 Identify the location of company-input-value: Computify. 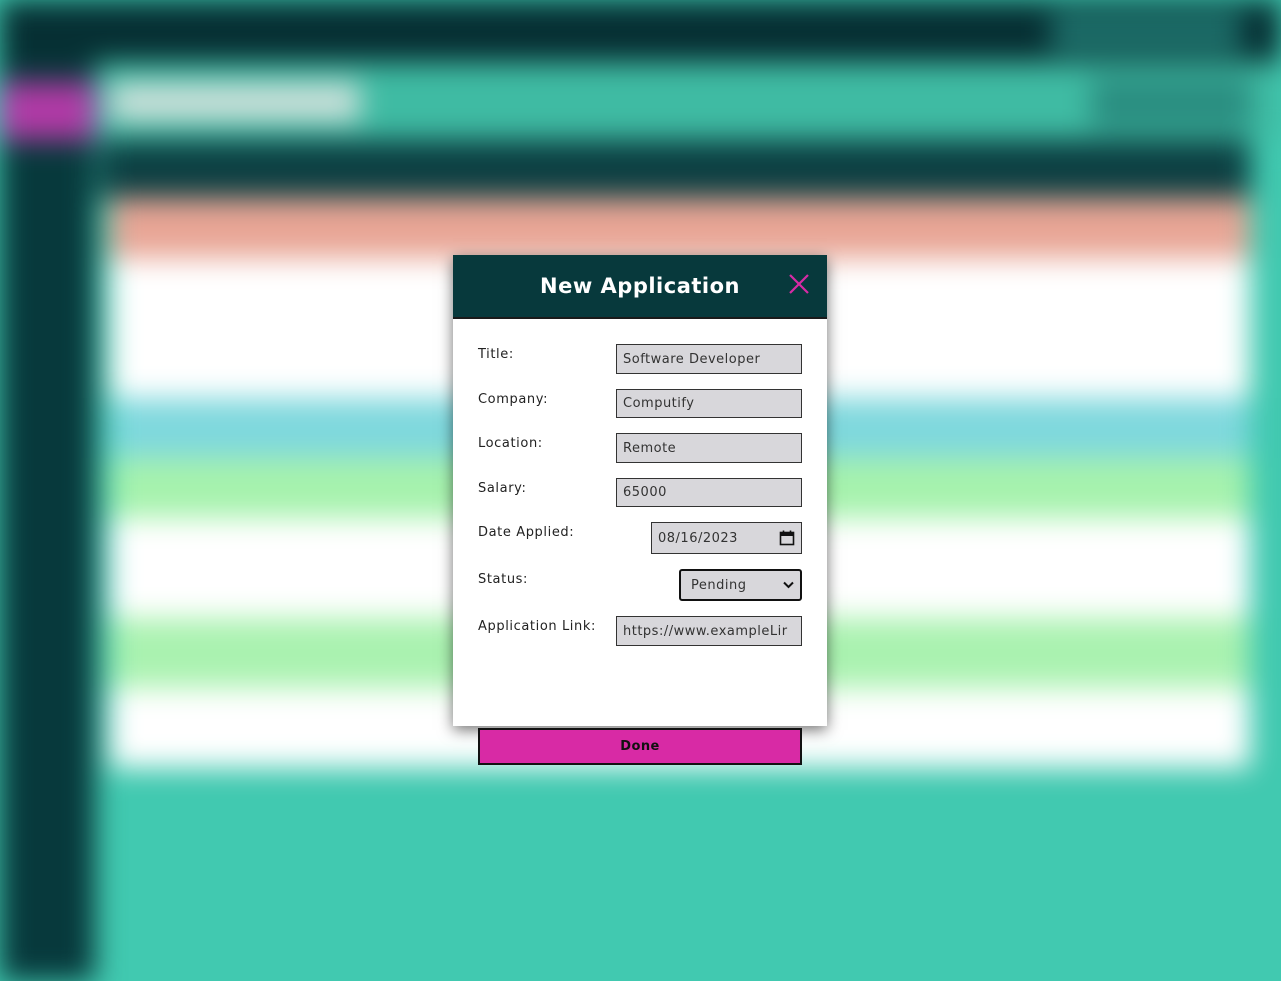
(659, 403).